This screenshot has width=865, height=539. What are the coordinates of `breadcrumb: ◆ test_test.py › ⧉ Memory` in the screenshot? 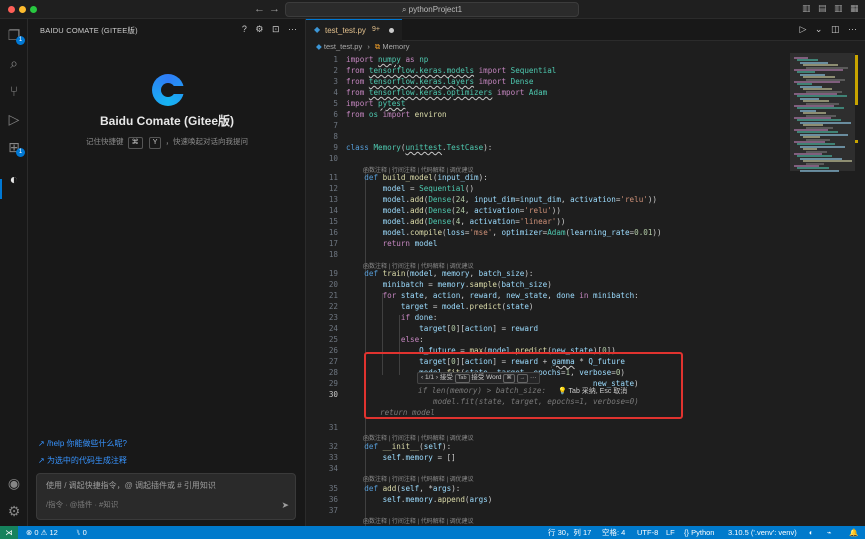 It's located at (546, 47).